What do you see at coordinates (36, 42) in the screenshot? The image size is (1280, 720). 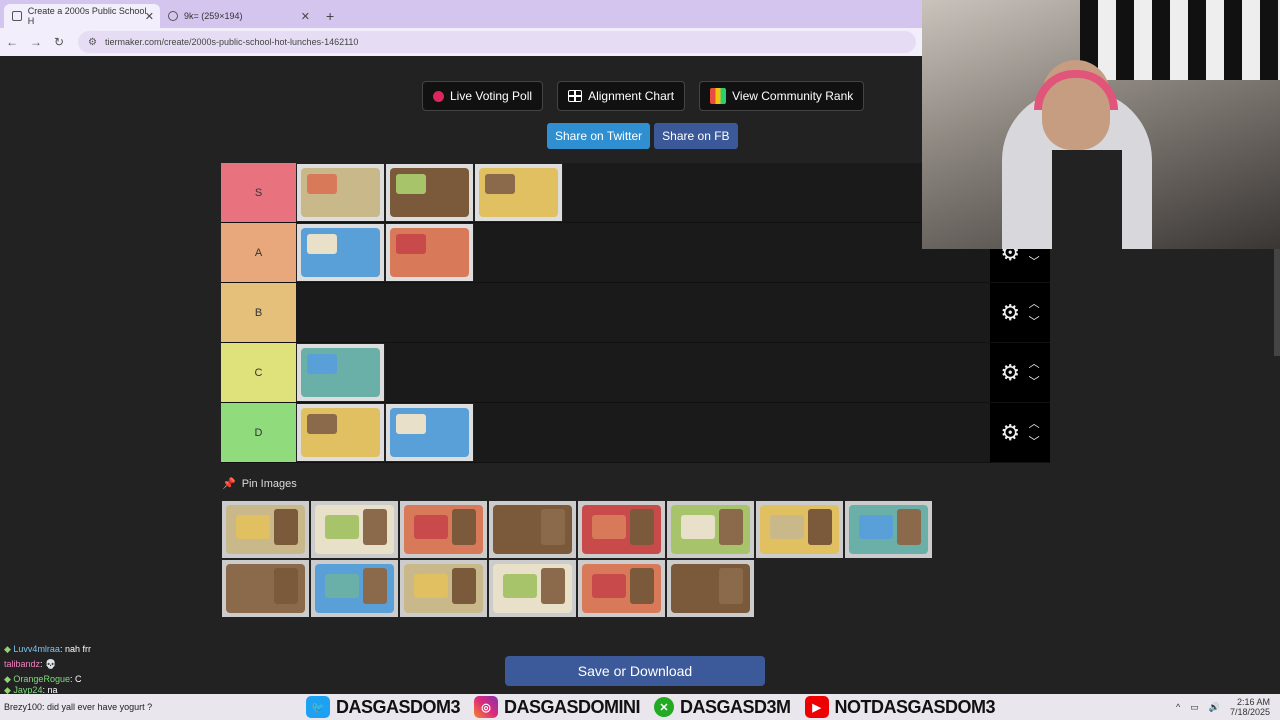 I see `forward-icon: →` at bounding box center [36, 42].